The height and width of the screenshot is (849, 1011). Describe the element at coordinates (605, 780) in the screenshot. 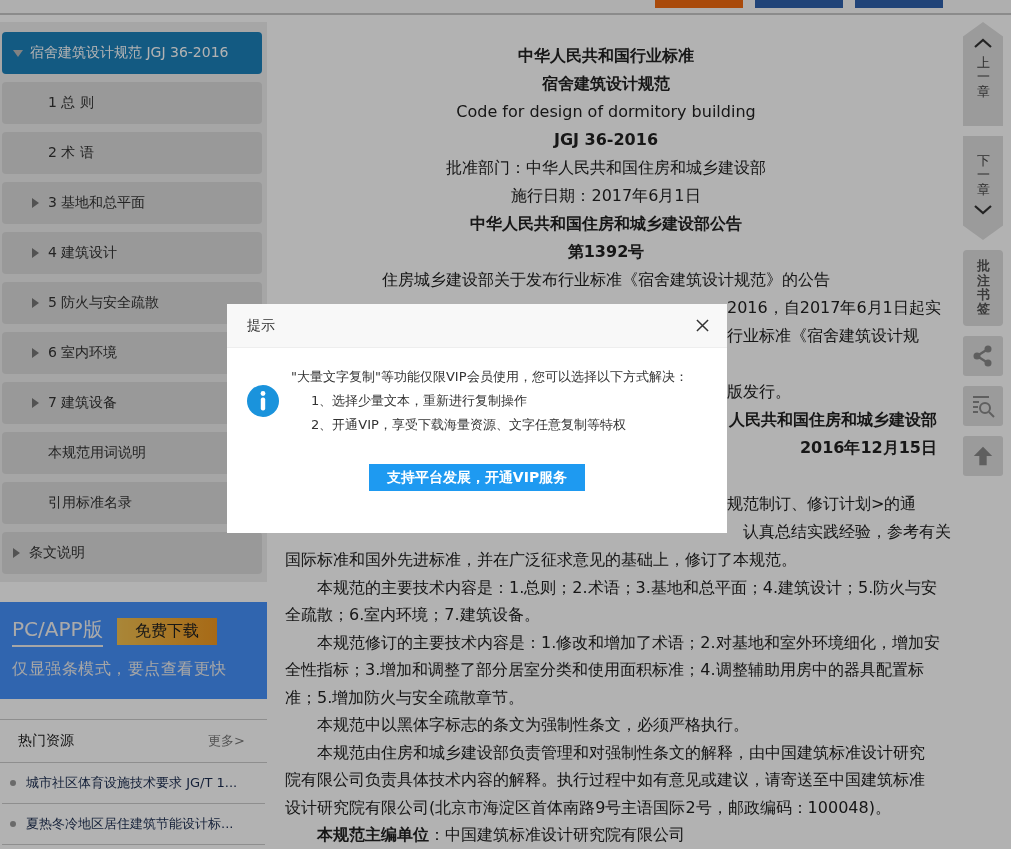

I see `document-paragraph: 本规范由住房和城乡建设部负责管理和对强制性条文的解释，由中国建筑标准设计研究院有限公司负责具体技术内容的解释。执行过程中如有意见或建议，请寄送至中国建筑标准设计研究院有限公司(北京市海淀区首体南路9号主语国际2号，邮政编码：100048)。` at that location.